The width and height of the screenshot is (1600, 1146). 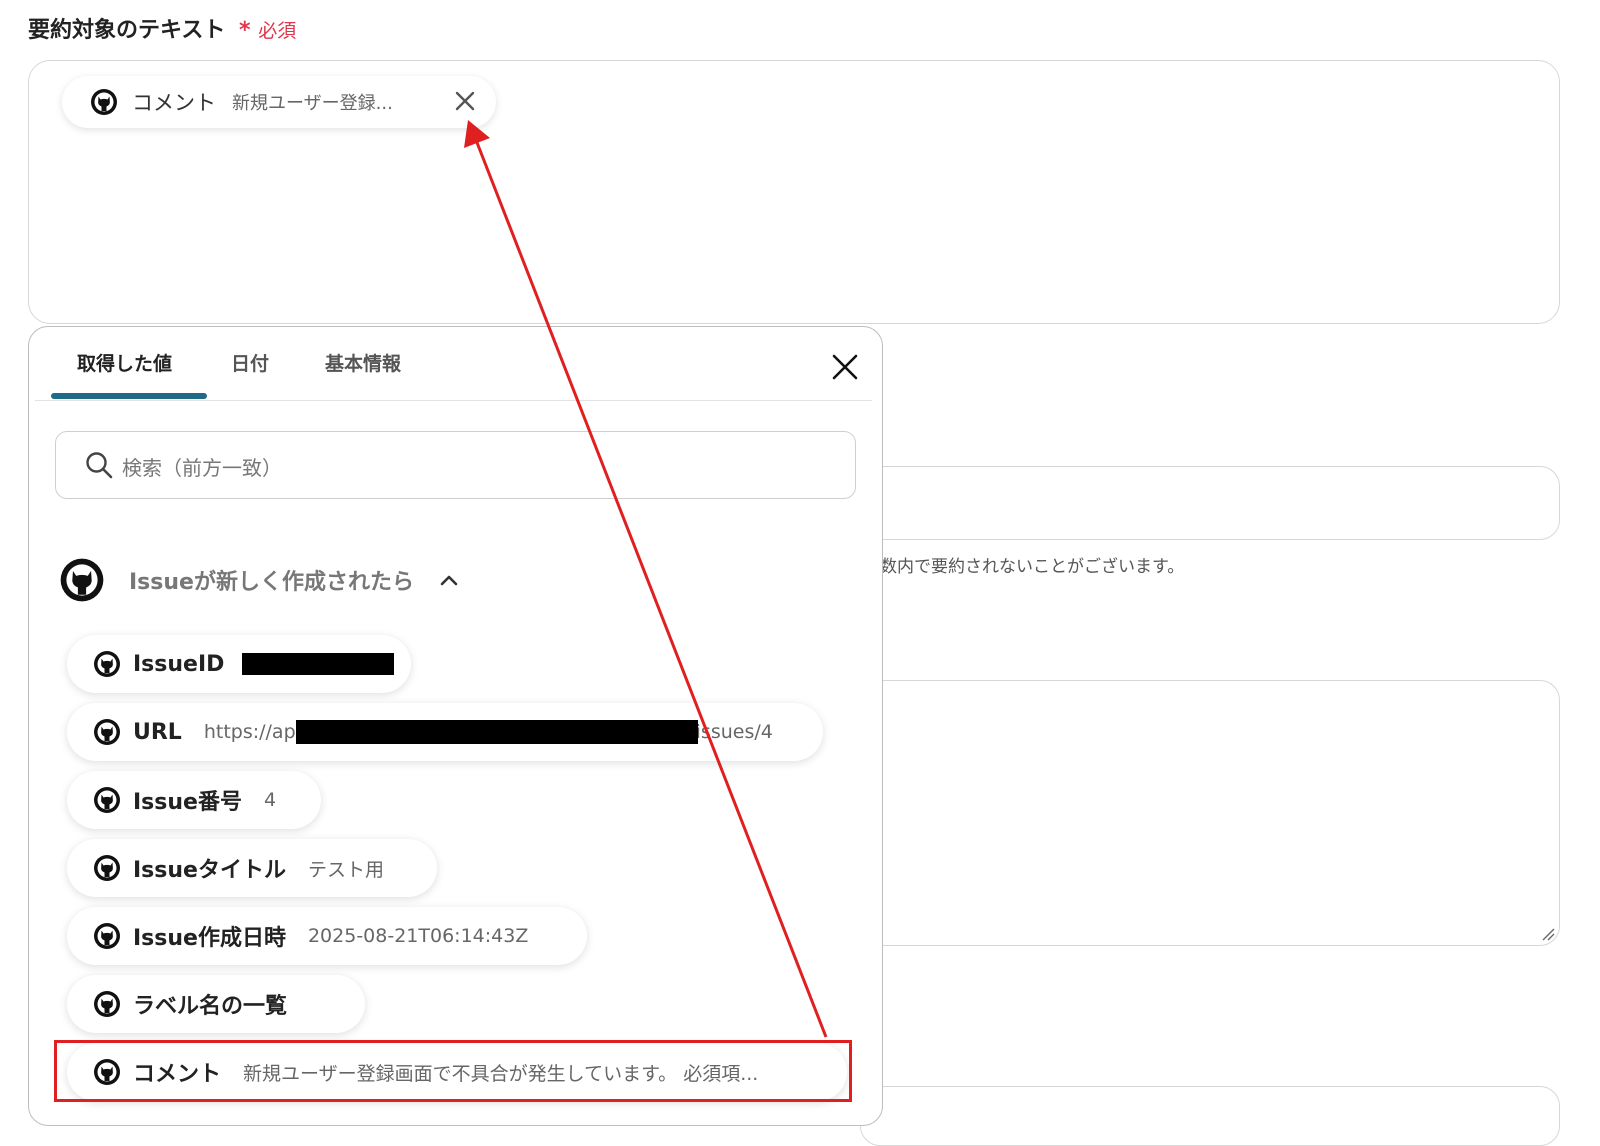 What do you see at coordinates (99, 465) in the screenshot?
I see `search-icon` at bounding box center [99, 465].